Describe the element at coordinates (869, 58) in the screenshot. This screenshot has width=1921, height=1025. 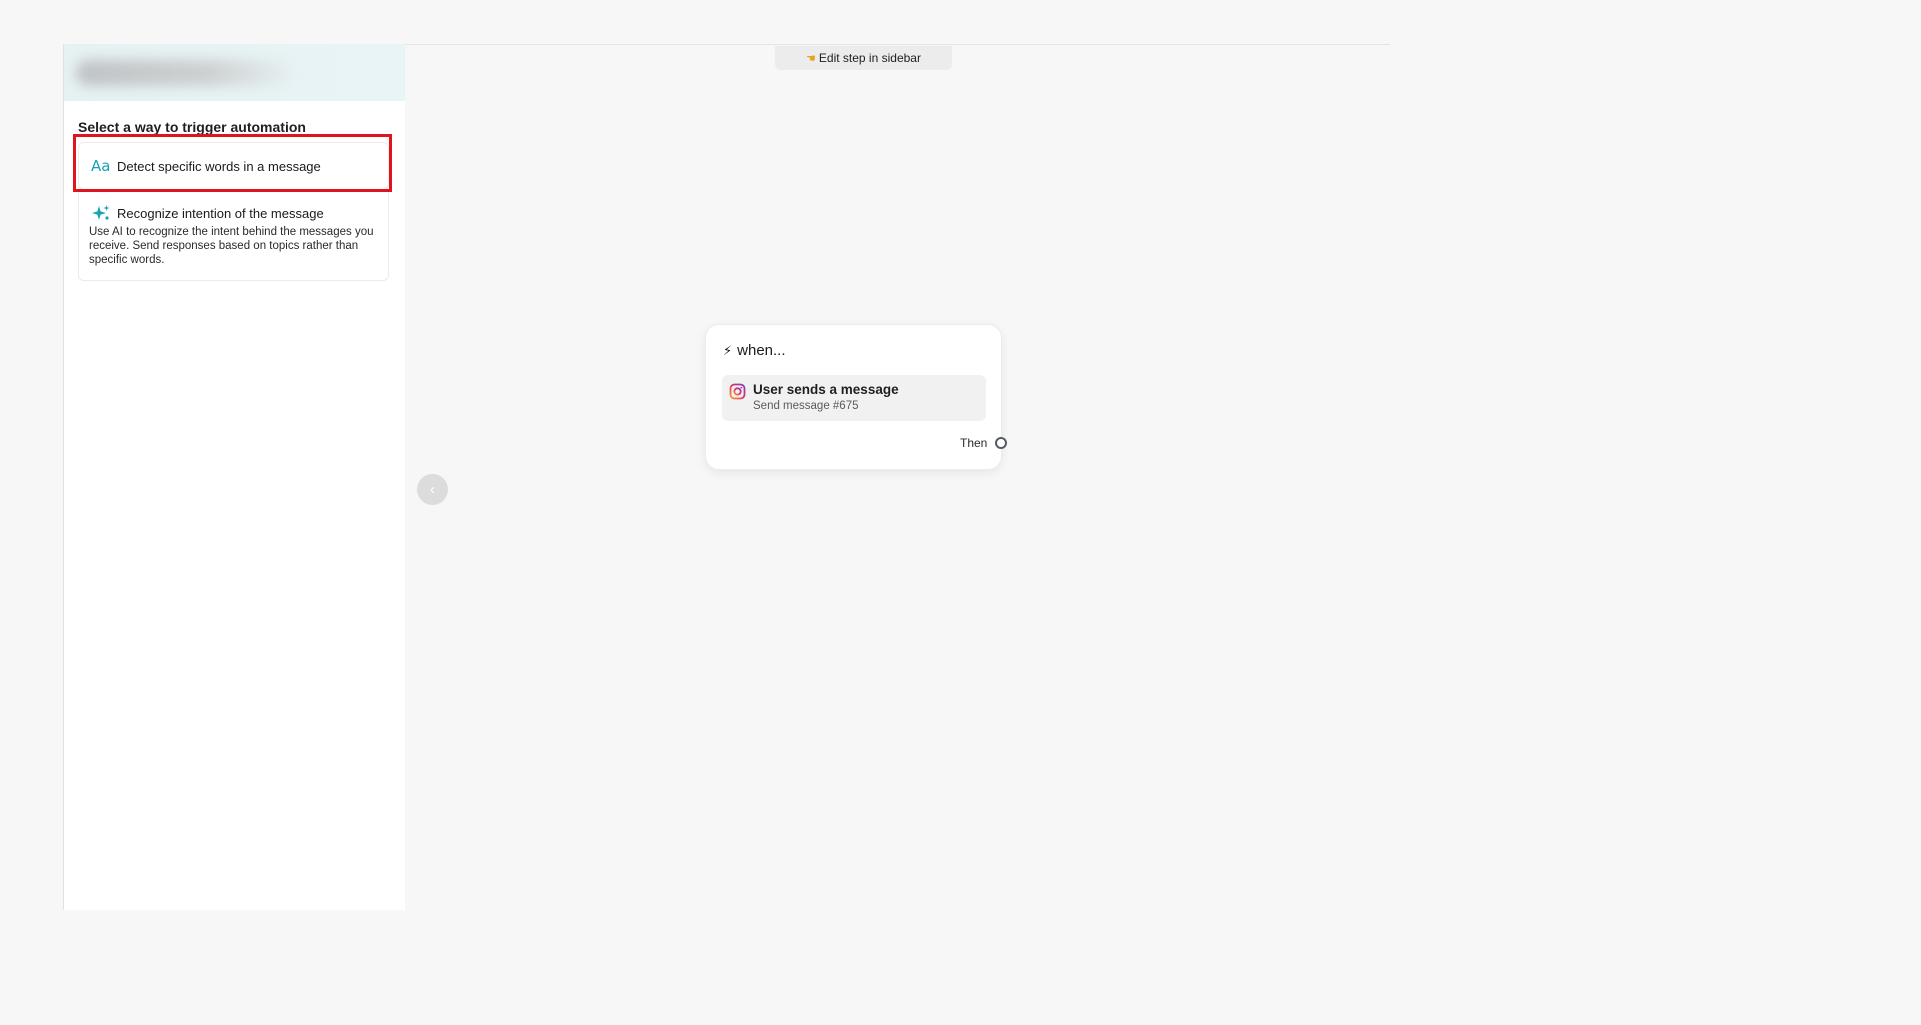
I see `edit-step-label: Edit step in sidebar` at that location.